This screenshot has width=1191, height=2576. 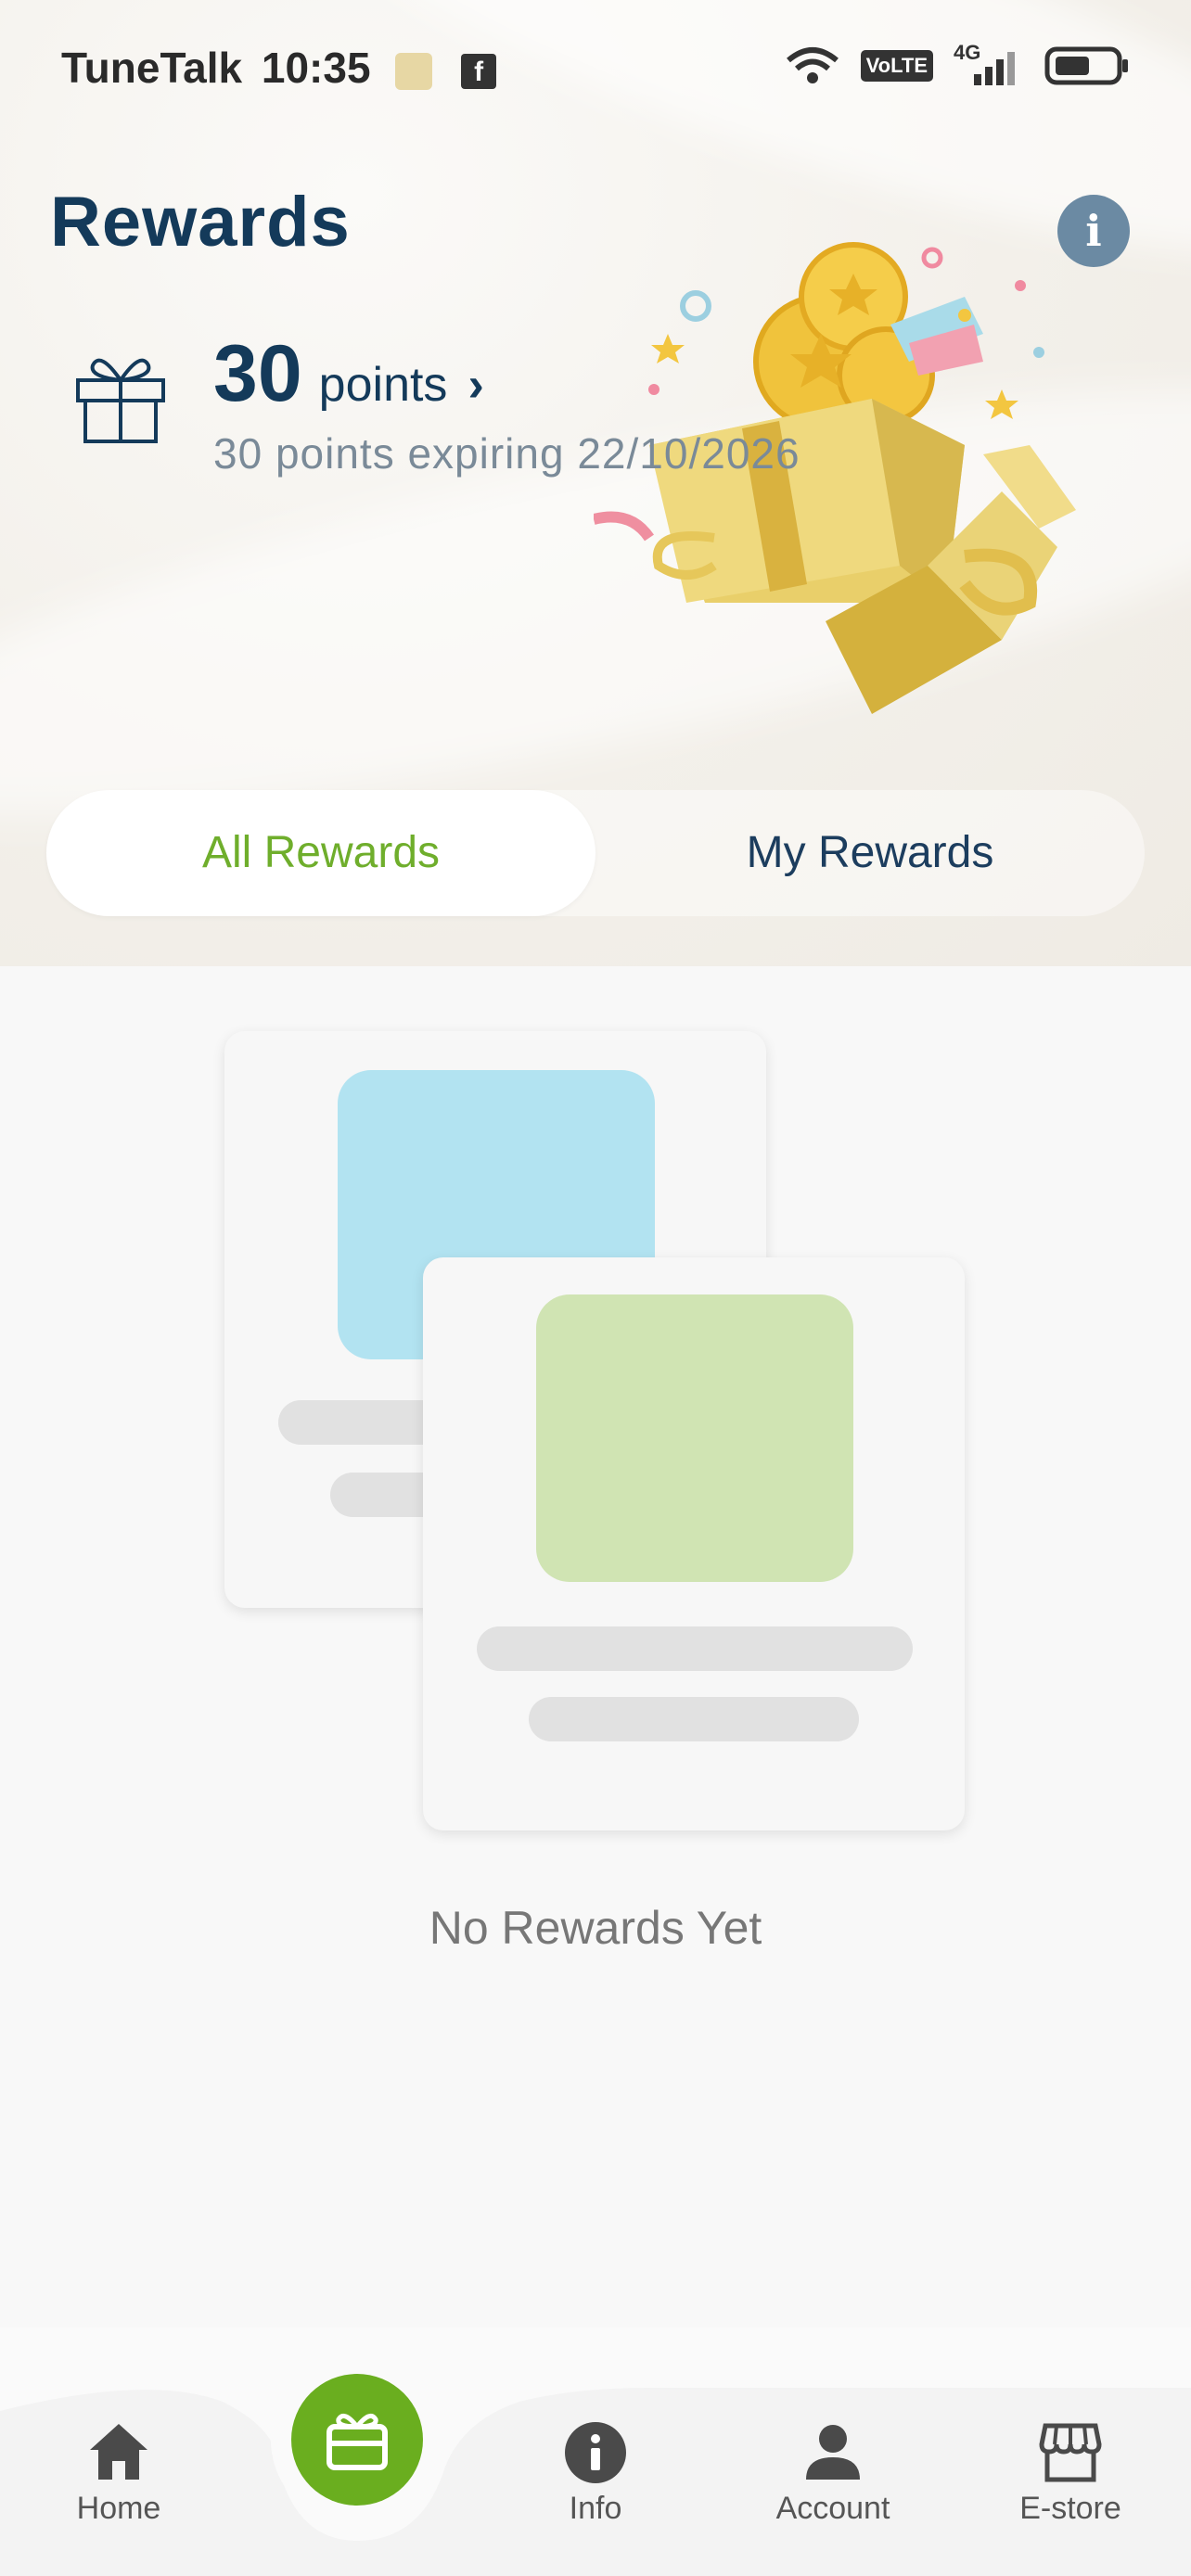 What do you see at coordinates (316, 68) in the screenshot?
I see `clock: 10:35` at bounding box center [316, 68].